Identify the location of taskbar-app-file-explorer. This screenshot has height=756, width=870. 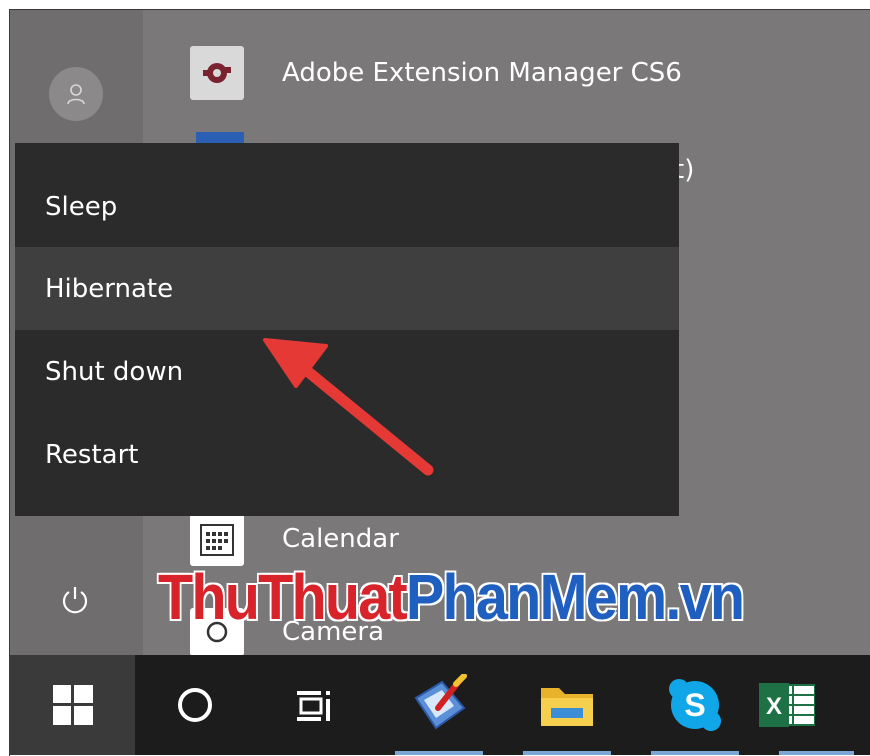
(567, 705).